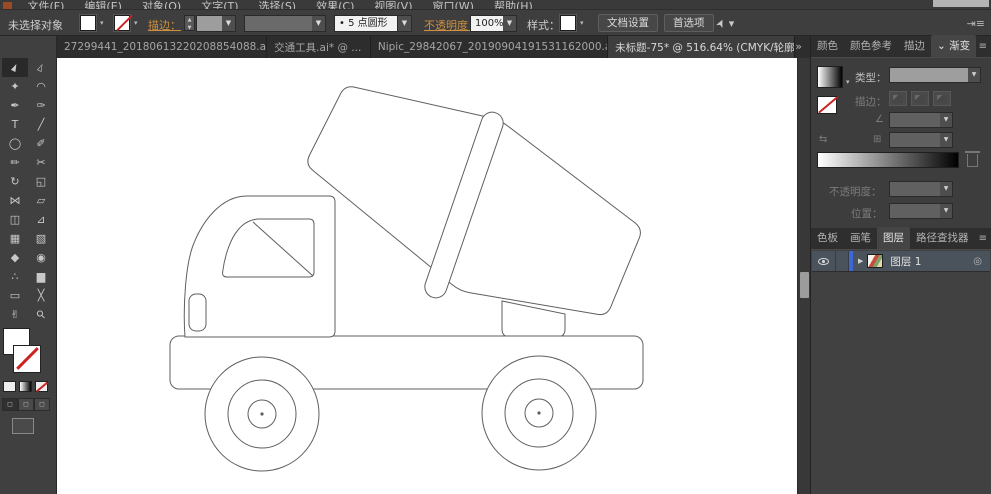  Describe the element at coordinates (830, 77) in the screenshot. I see `gradient-thumbnail` at that location.